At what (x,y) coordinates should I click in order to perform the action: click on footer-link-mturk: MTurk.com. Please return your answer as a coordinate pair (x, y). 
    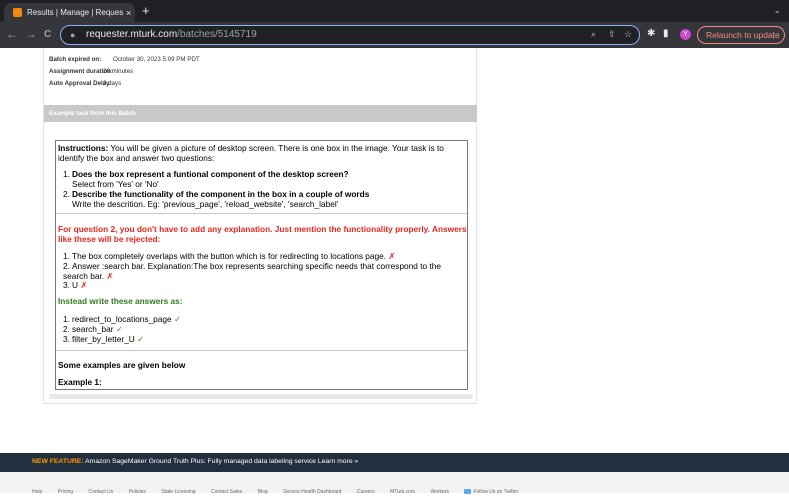
    Looking at the image, I should click on (402, 492).